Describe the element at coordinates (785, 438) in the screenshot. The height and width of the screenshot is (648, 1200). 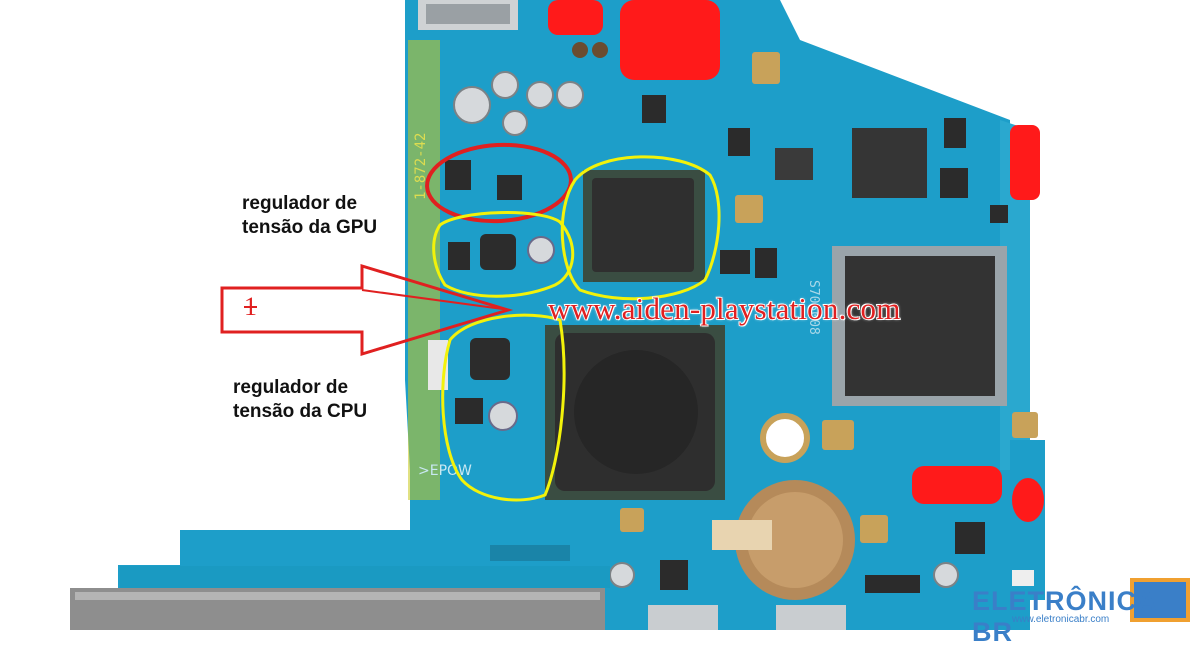
I see `mounting-hole` at that location.